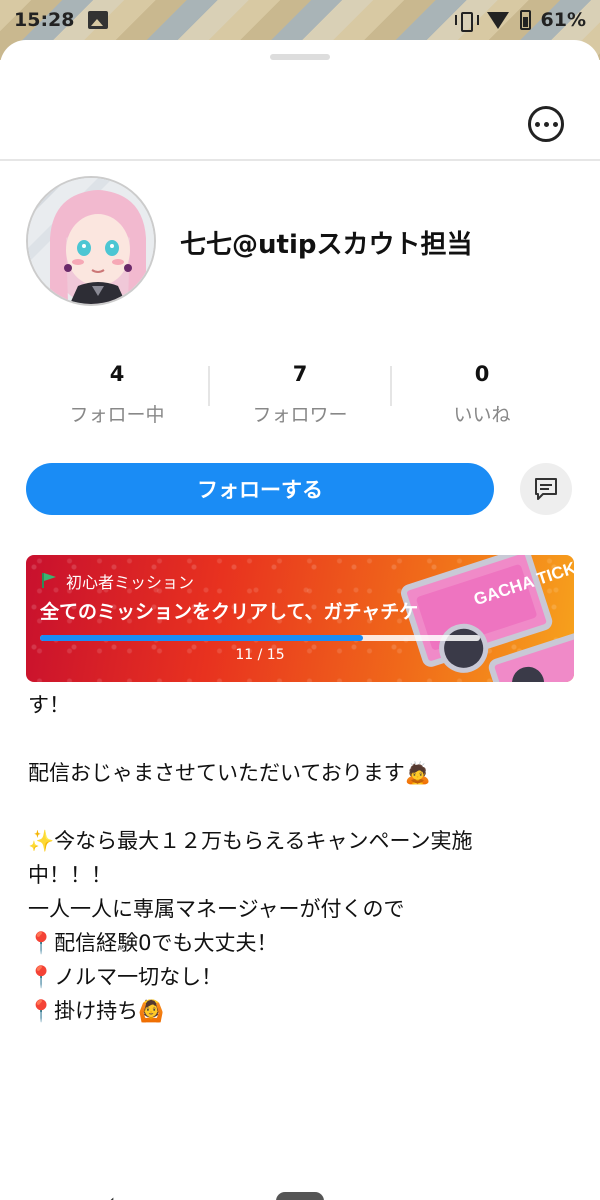 This screenshot has width=600, height=1200. What do you see at coordinates (44, 20) in the screenshot?
I see `status-time: 15:28` at bounding box center [44, 20].